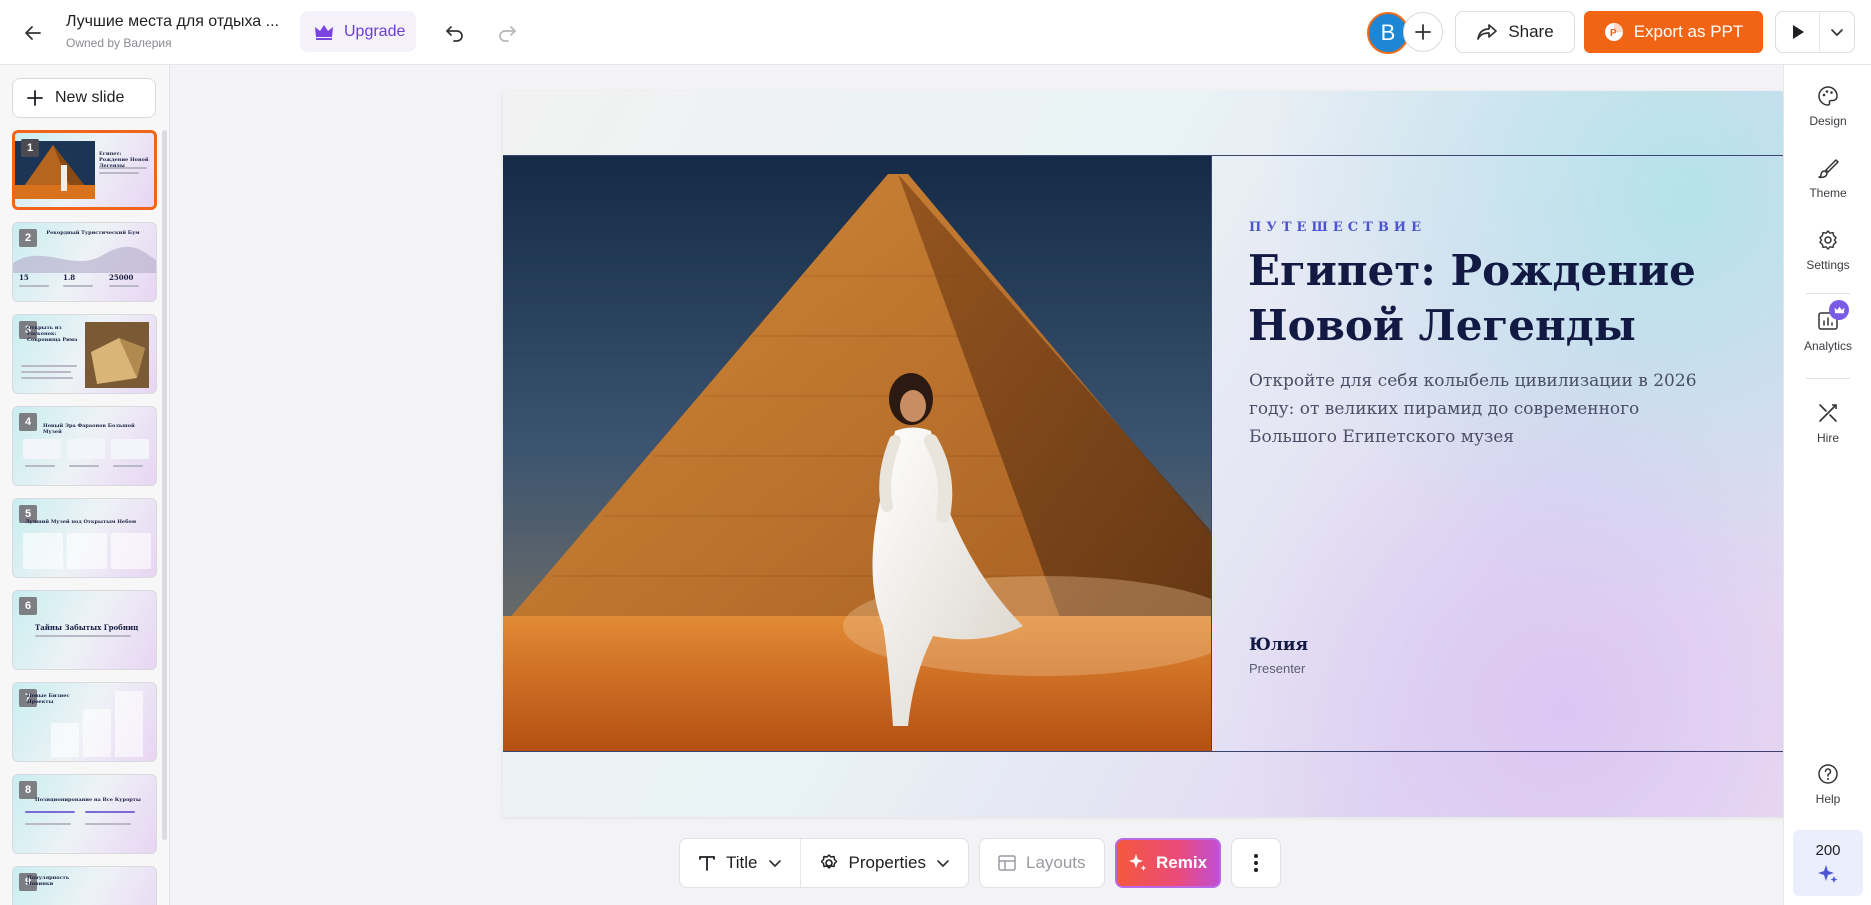 This screenshot has height=905, width=1871. I want to click on analytics-button: Analytics, so click(1827, 326).